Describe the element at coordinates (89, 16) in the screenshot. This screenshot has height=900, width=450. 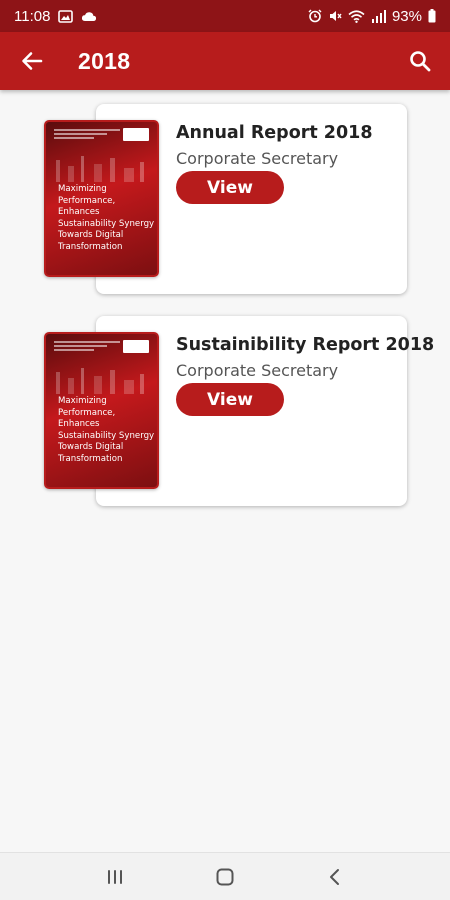
I see `cloud-icon` at that location.